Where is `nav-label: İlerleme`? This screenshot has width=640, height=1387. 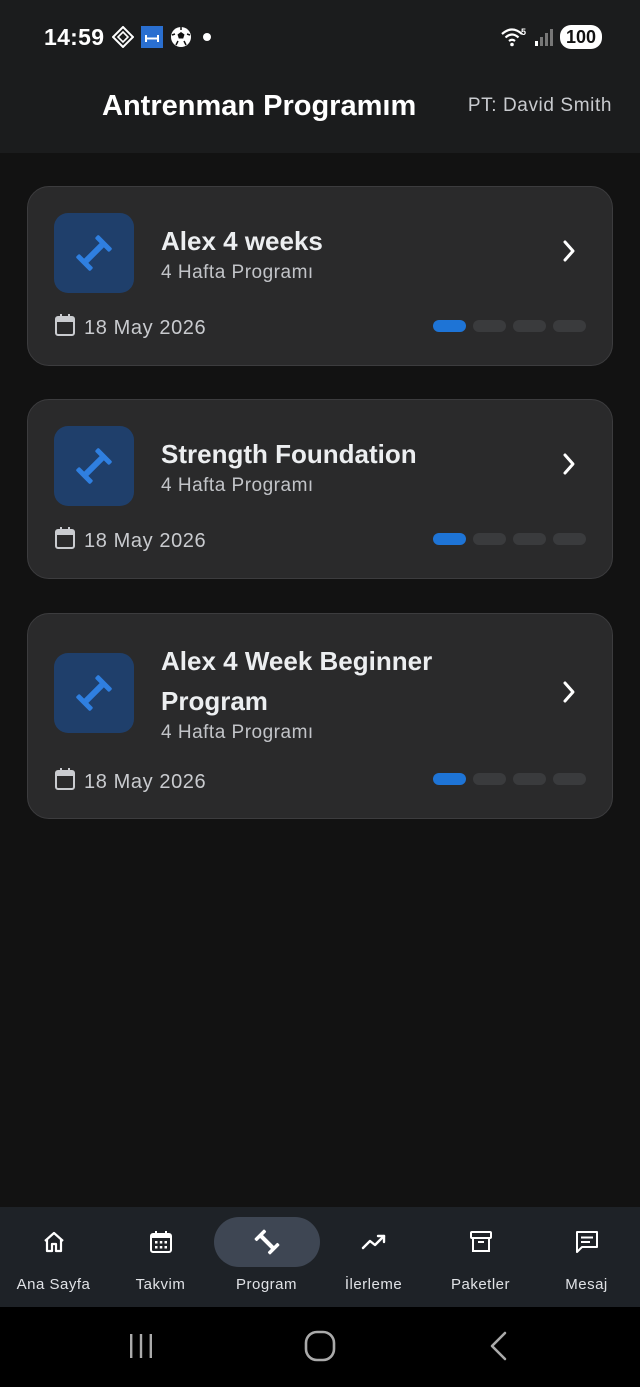 nav-label: İlerleme is located at coordinates (373, 1284).